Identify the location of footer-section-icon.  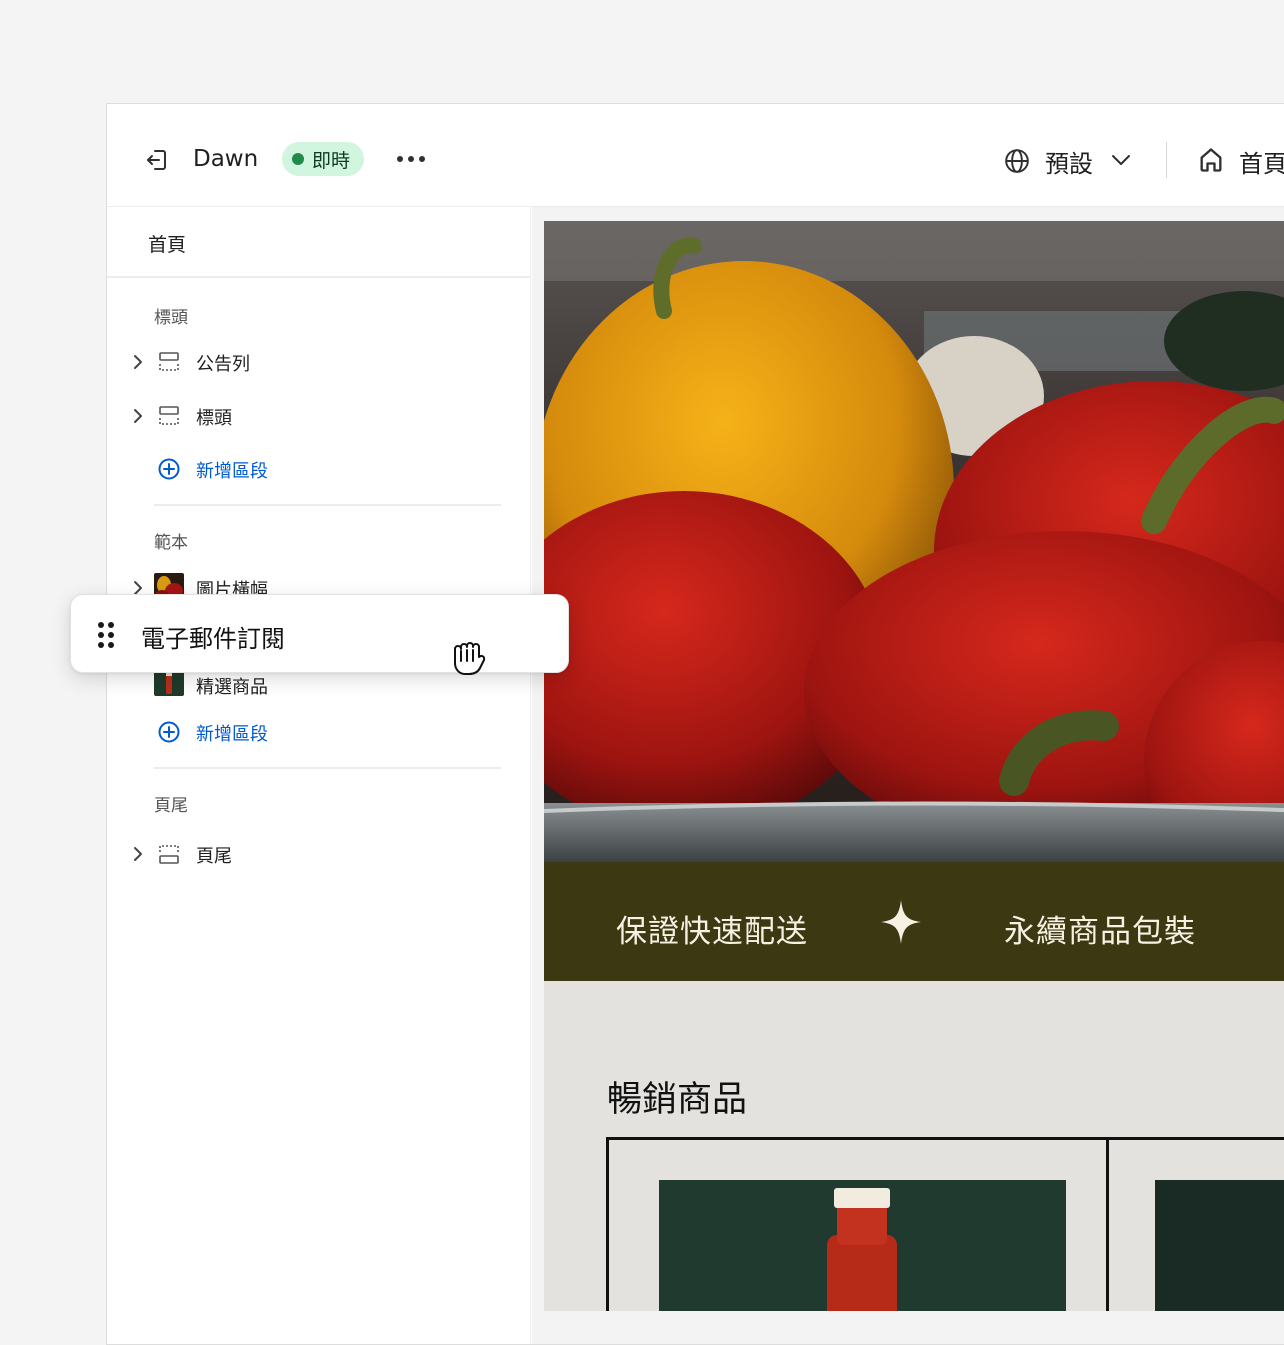
(169, 854).